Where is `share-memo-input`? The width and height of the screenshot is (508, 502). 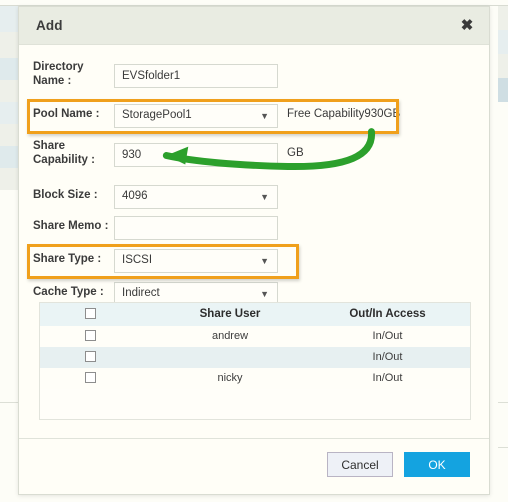 share-memo-input is located at coordinates (196, 228).